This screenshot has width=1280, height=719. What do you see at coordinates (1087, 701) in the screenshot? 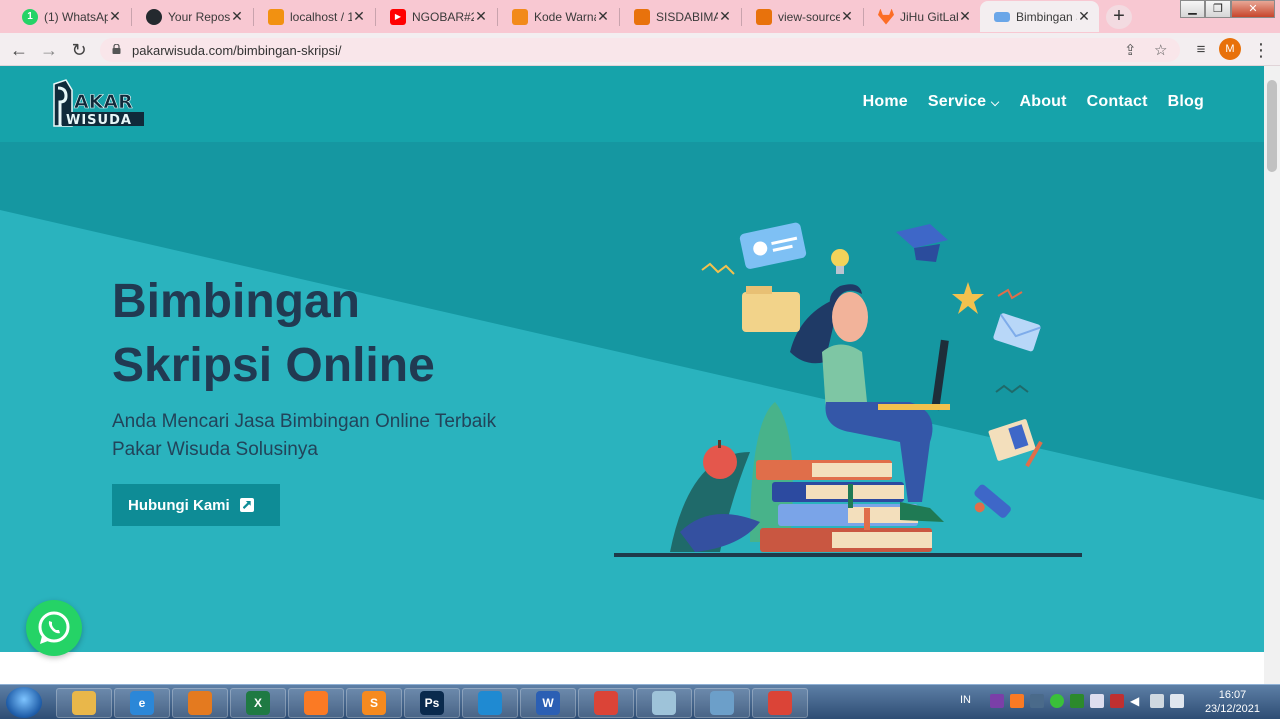
I see `system-tray: ◀` at bounding box center [1087, 701].